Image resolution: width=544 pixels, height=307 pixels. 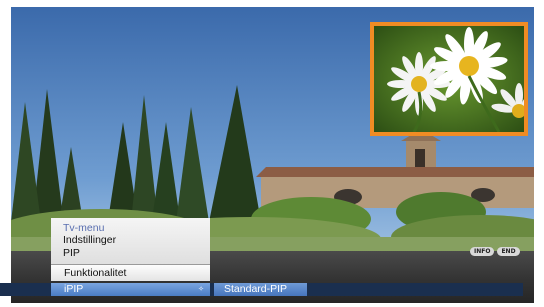 What do you see at coordinates (482, 251) in the screenshot?
I see `info-button: INFO` at bounding box center [482, 251].